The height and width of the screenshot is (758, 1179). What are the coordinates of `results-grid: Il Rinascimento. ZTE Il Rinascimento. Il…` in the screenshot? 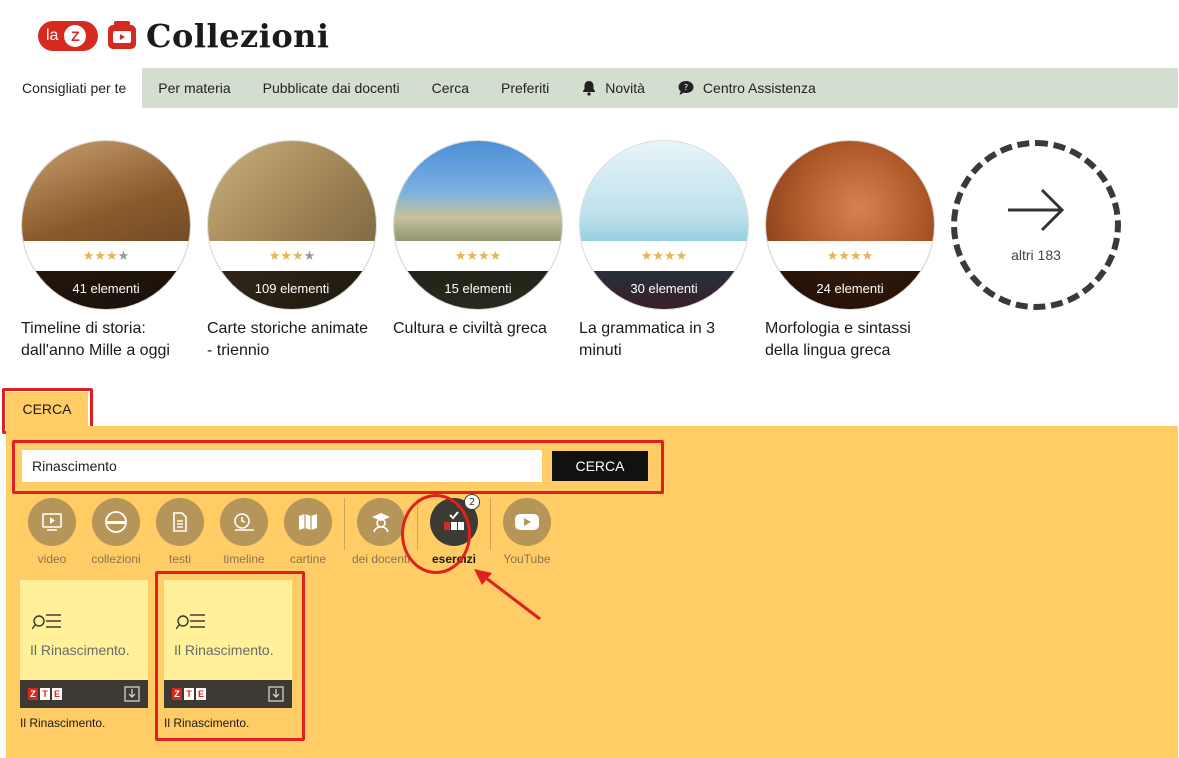 It's located at (164, 655).